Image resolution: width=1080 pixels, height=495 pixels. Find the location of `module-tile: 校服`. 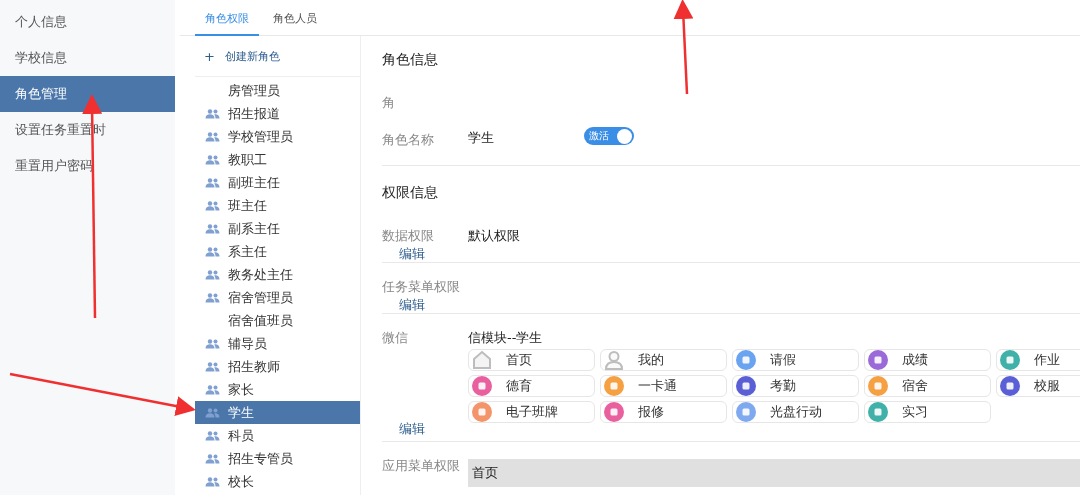

module-tile: 校服 is located at coordinates (1038, 386).